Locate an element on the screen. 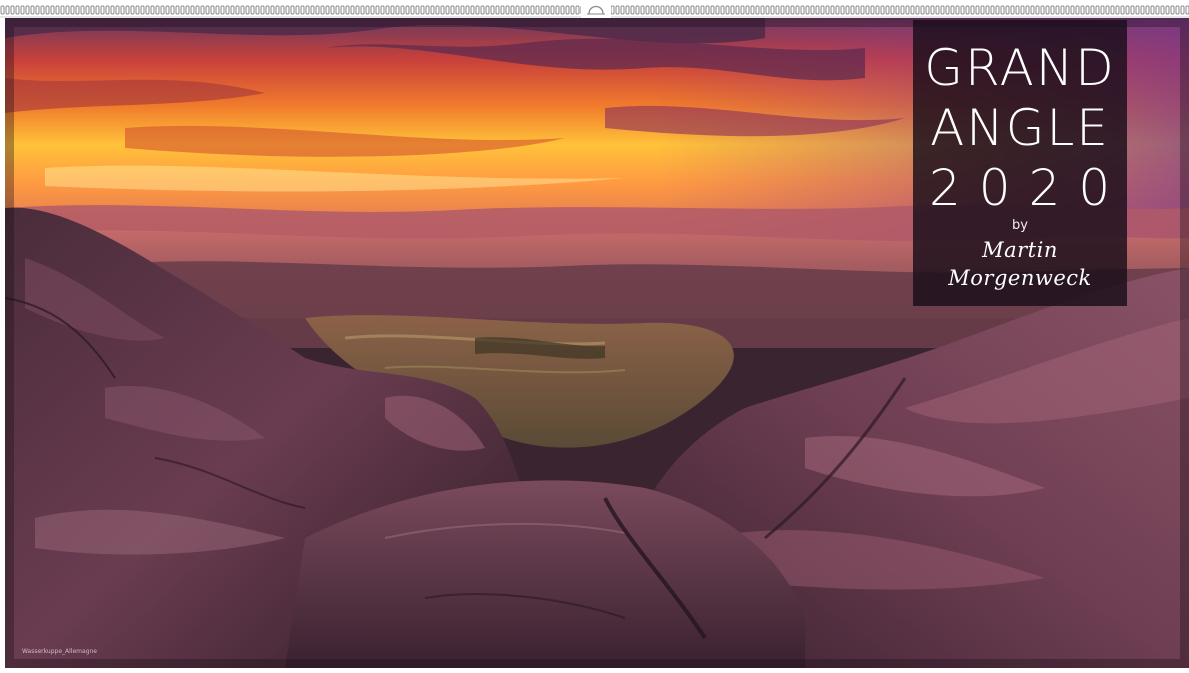  spiral-binding is located at coordinates (594, 9).